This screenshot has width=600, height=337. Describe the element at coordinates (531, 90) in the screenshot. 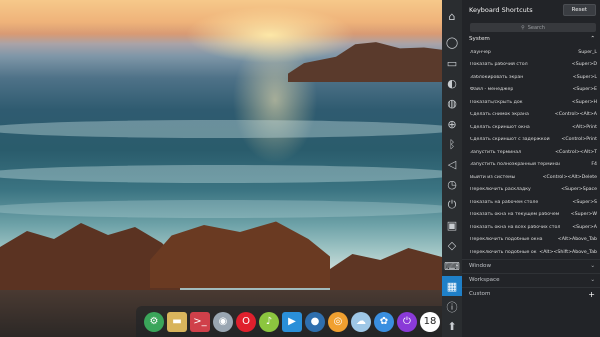

I see `shortcut-row: Файл - менеджер <Super>E` at that location.